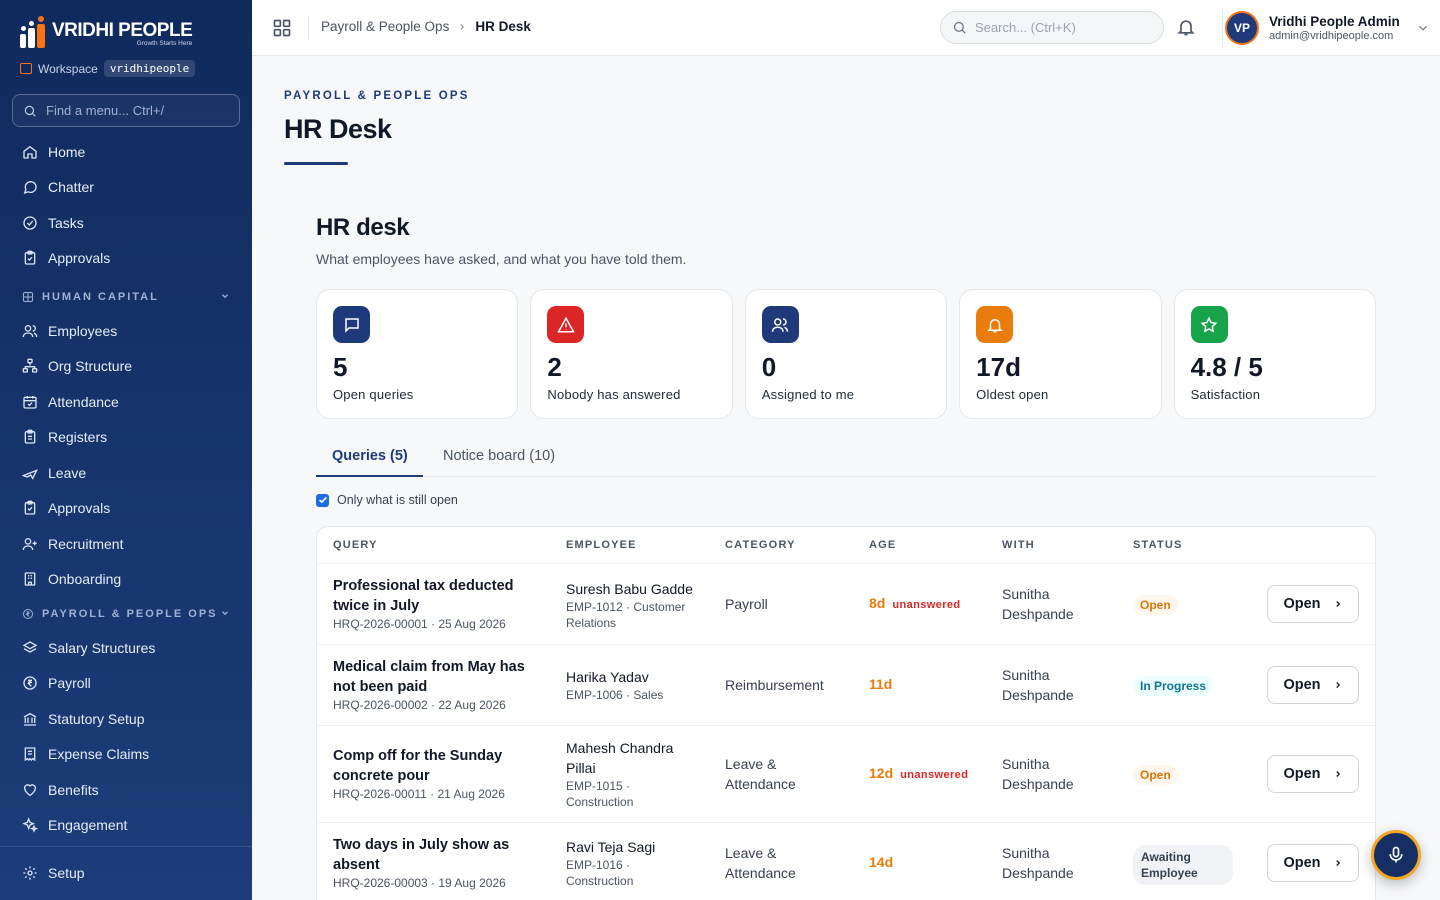  Describe the element at coordinates (373, 394) in the screenshot. I see `stat-label: Open queries` at that location.